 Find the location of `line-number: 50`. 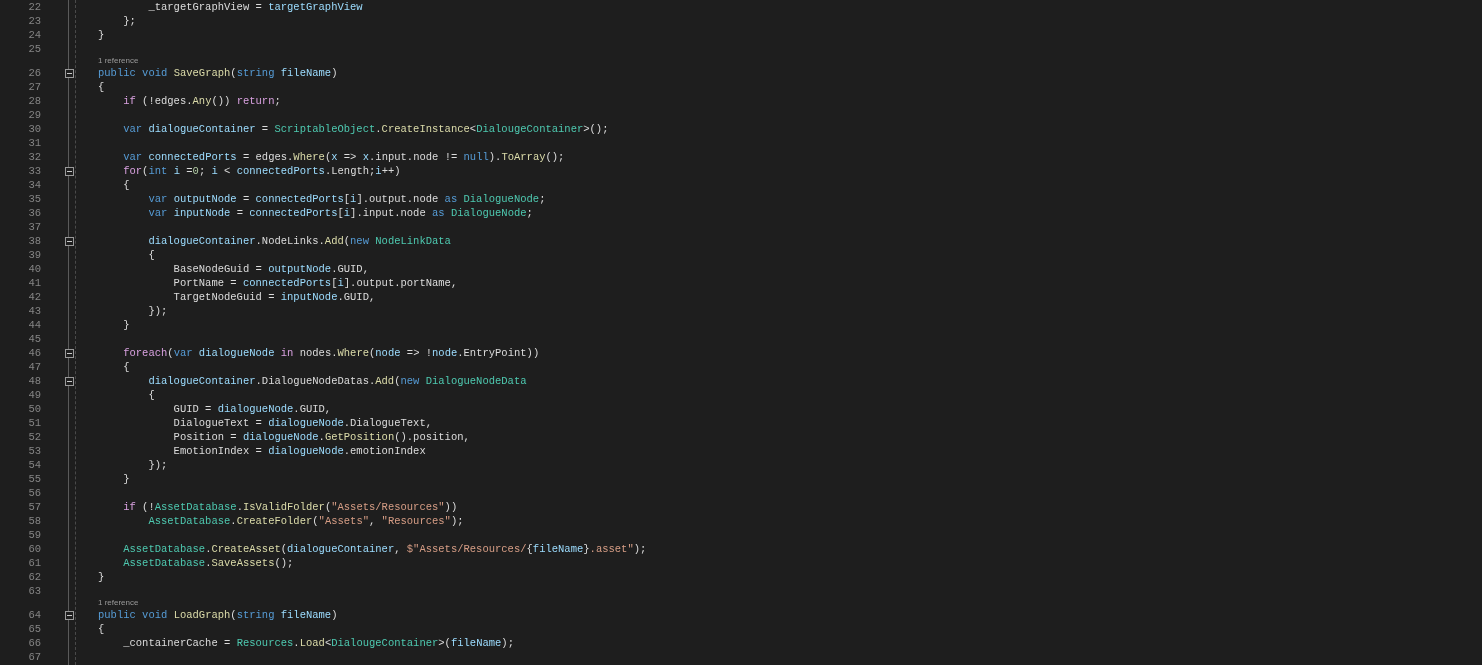

line-number: 50 is located at coordinates (34, 409).